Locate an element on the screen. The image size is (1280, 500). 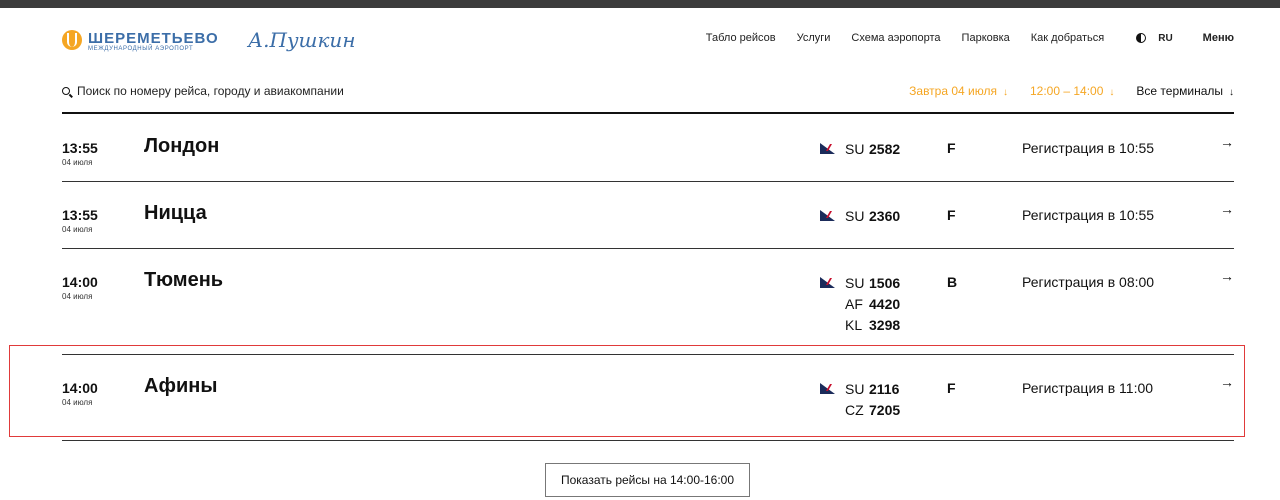
airline-code: AF is located at coordinates (854, 303).